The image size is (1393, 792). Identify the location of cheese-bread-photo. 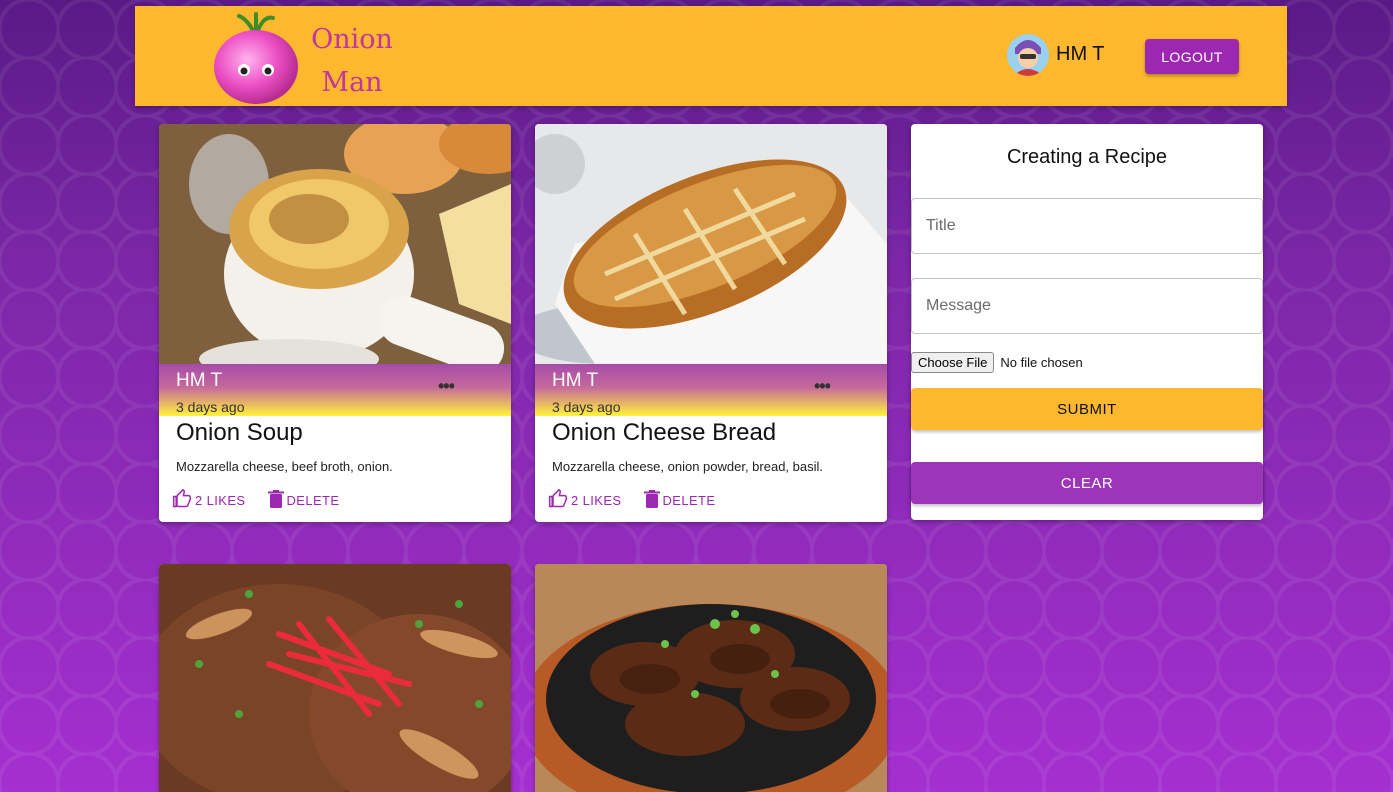
(711, 244).